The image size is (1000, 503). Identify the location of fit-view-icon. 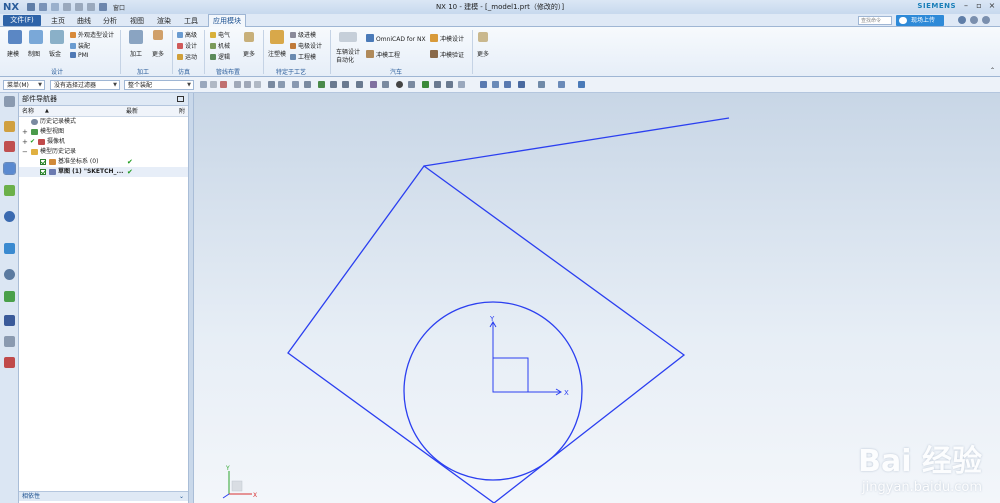
(483, 84).